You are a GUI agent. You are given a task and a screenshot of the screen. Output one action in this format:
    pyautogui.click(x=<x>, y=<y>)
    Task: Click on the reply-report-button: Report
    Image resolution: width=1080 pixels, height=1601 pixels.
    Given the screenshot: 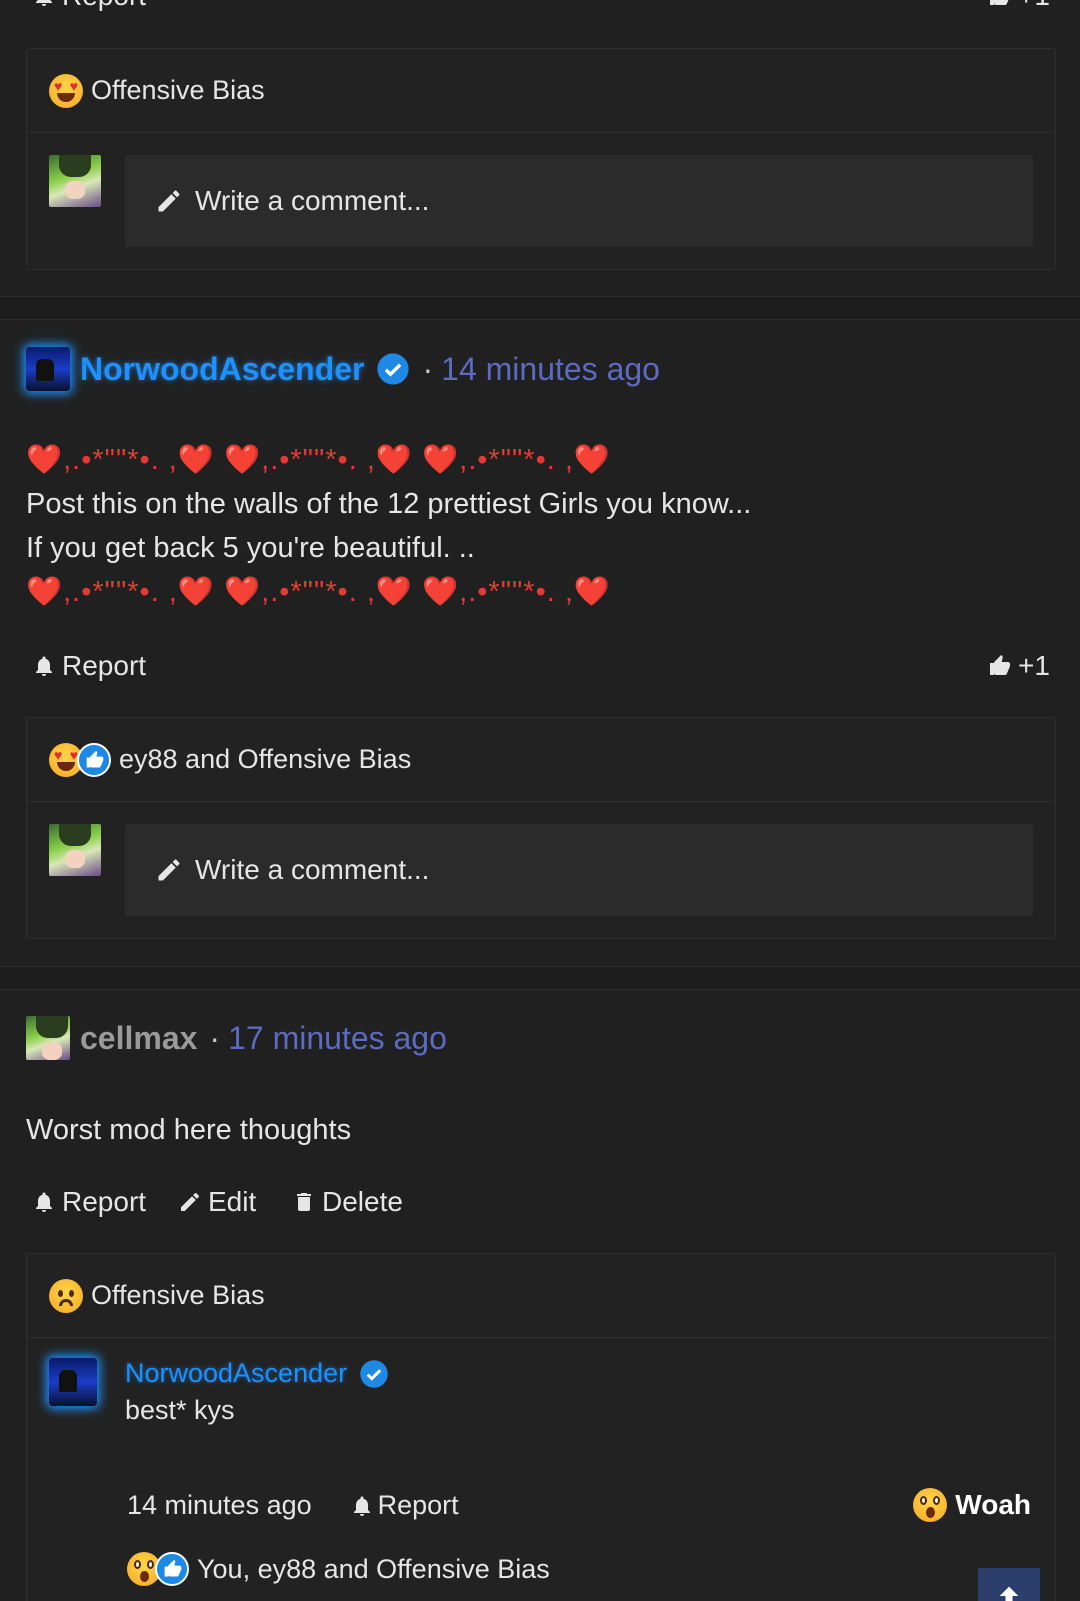 What is the action you would take?
    pyautogui.click(x=404, y=1505)
    